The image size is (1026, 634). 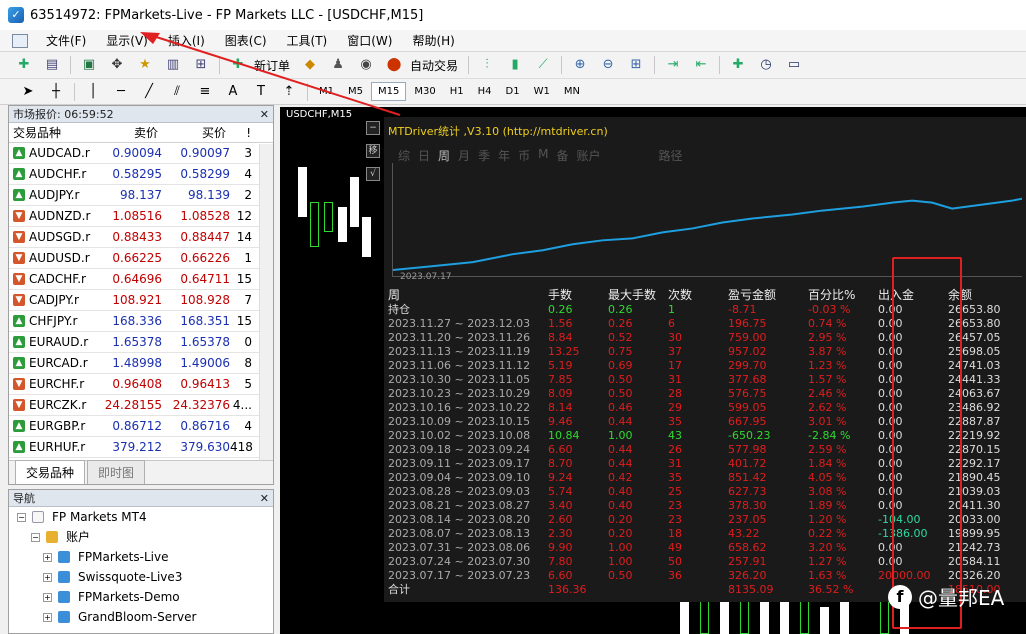 What do you see at coordinates (56, 92) in the screenshot?
I see `crosshair-icon: ┼` at bounding box center [56, 92].